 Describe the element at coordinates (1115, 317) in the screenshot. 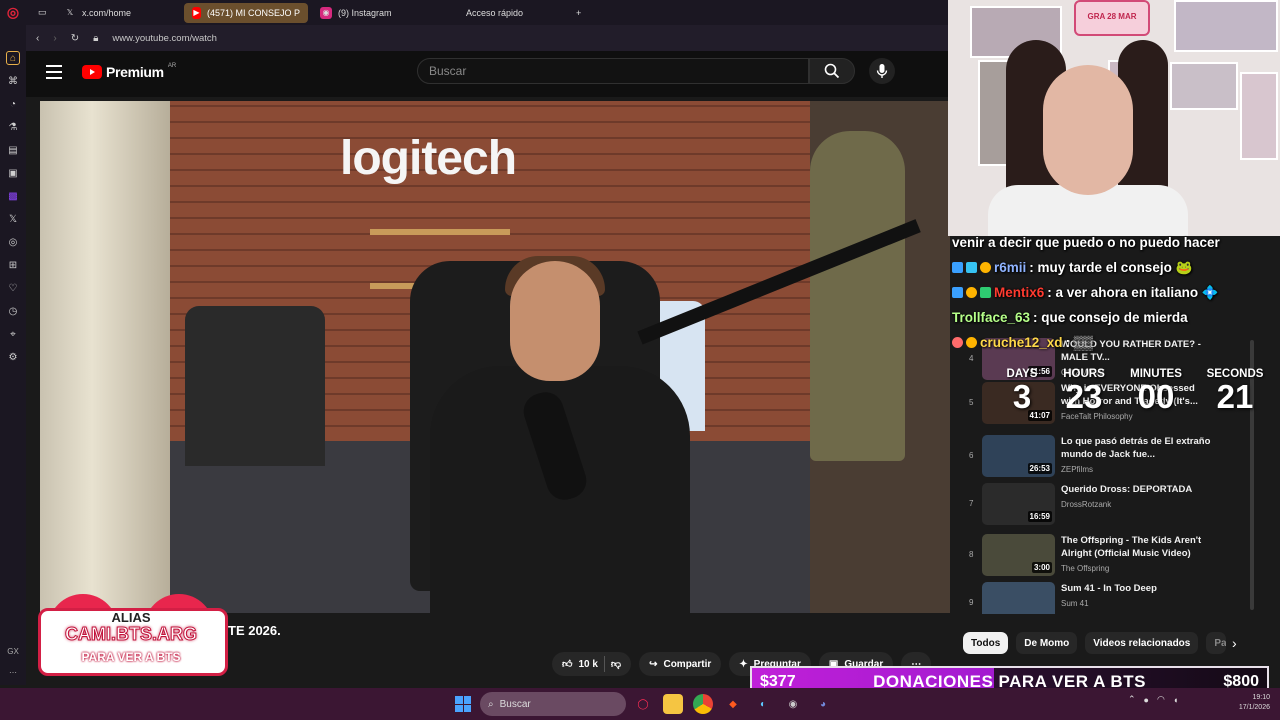

I see `chat-message: Trollface_63 : que consejo de mierda` at that location.